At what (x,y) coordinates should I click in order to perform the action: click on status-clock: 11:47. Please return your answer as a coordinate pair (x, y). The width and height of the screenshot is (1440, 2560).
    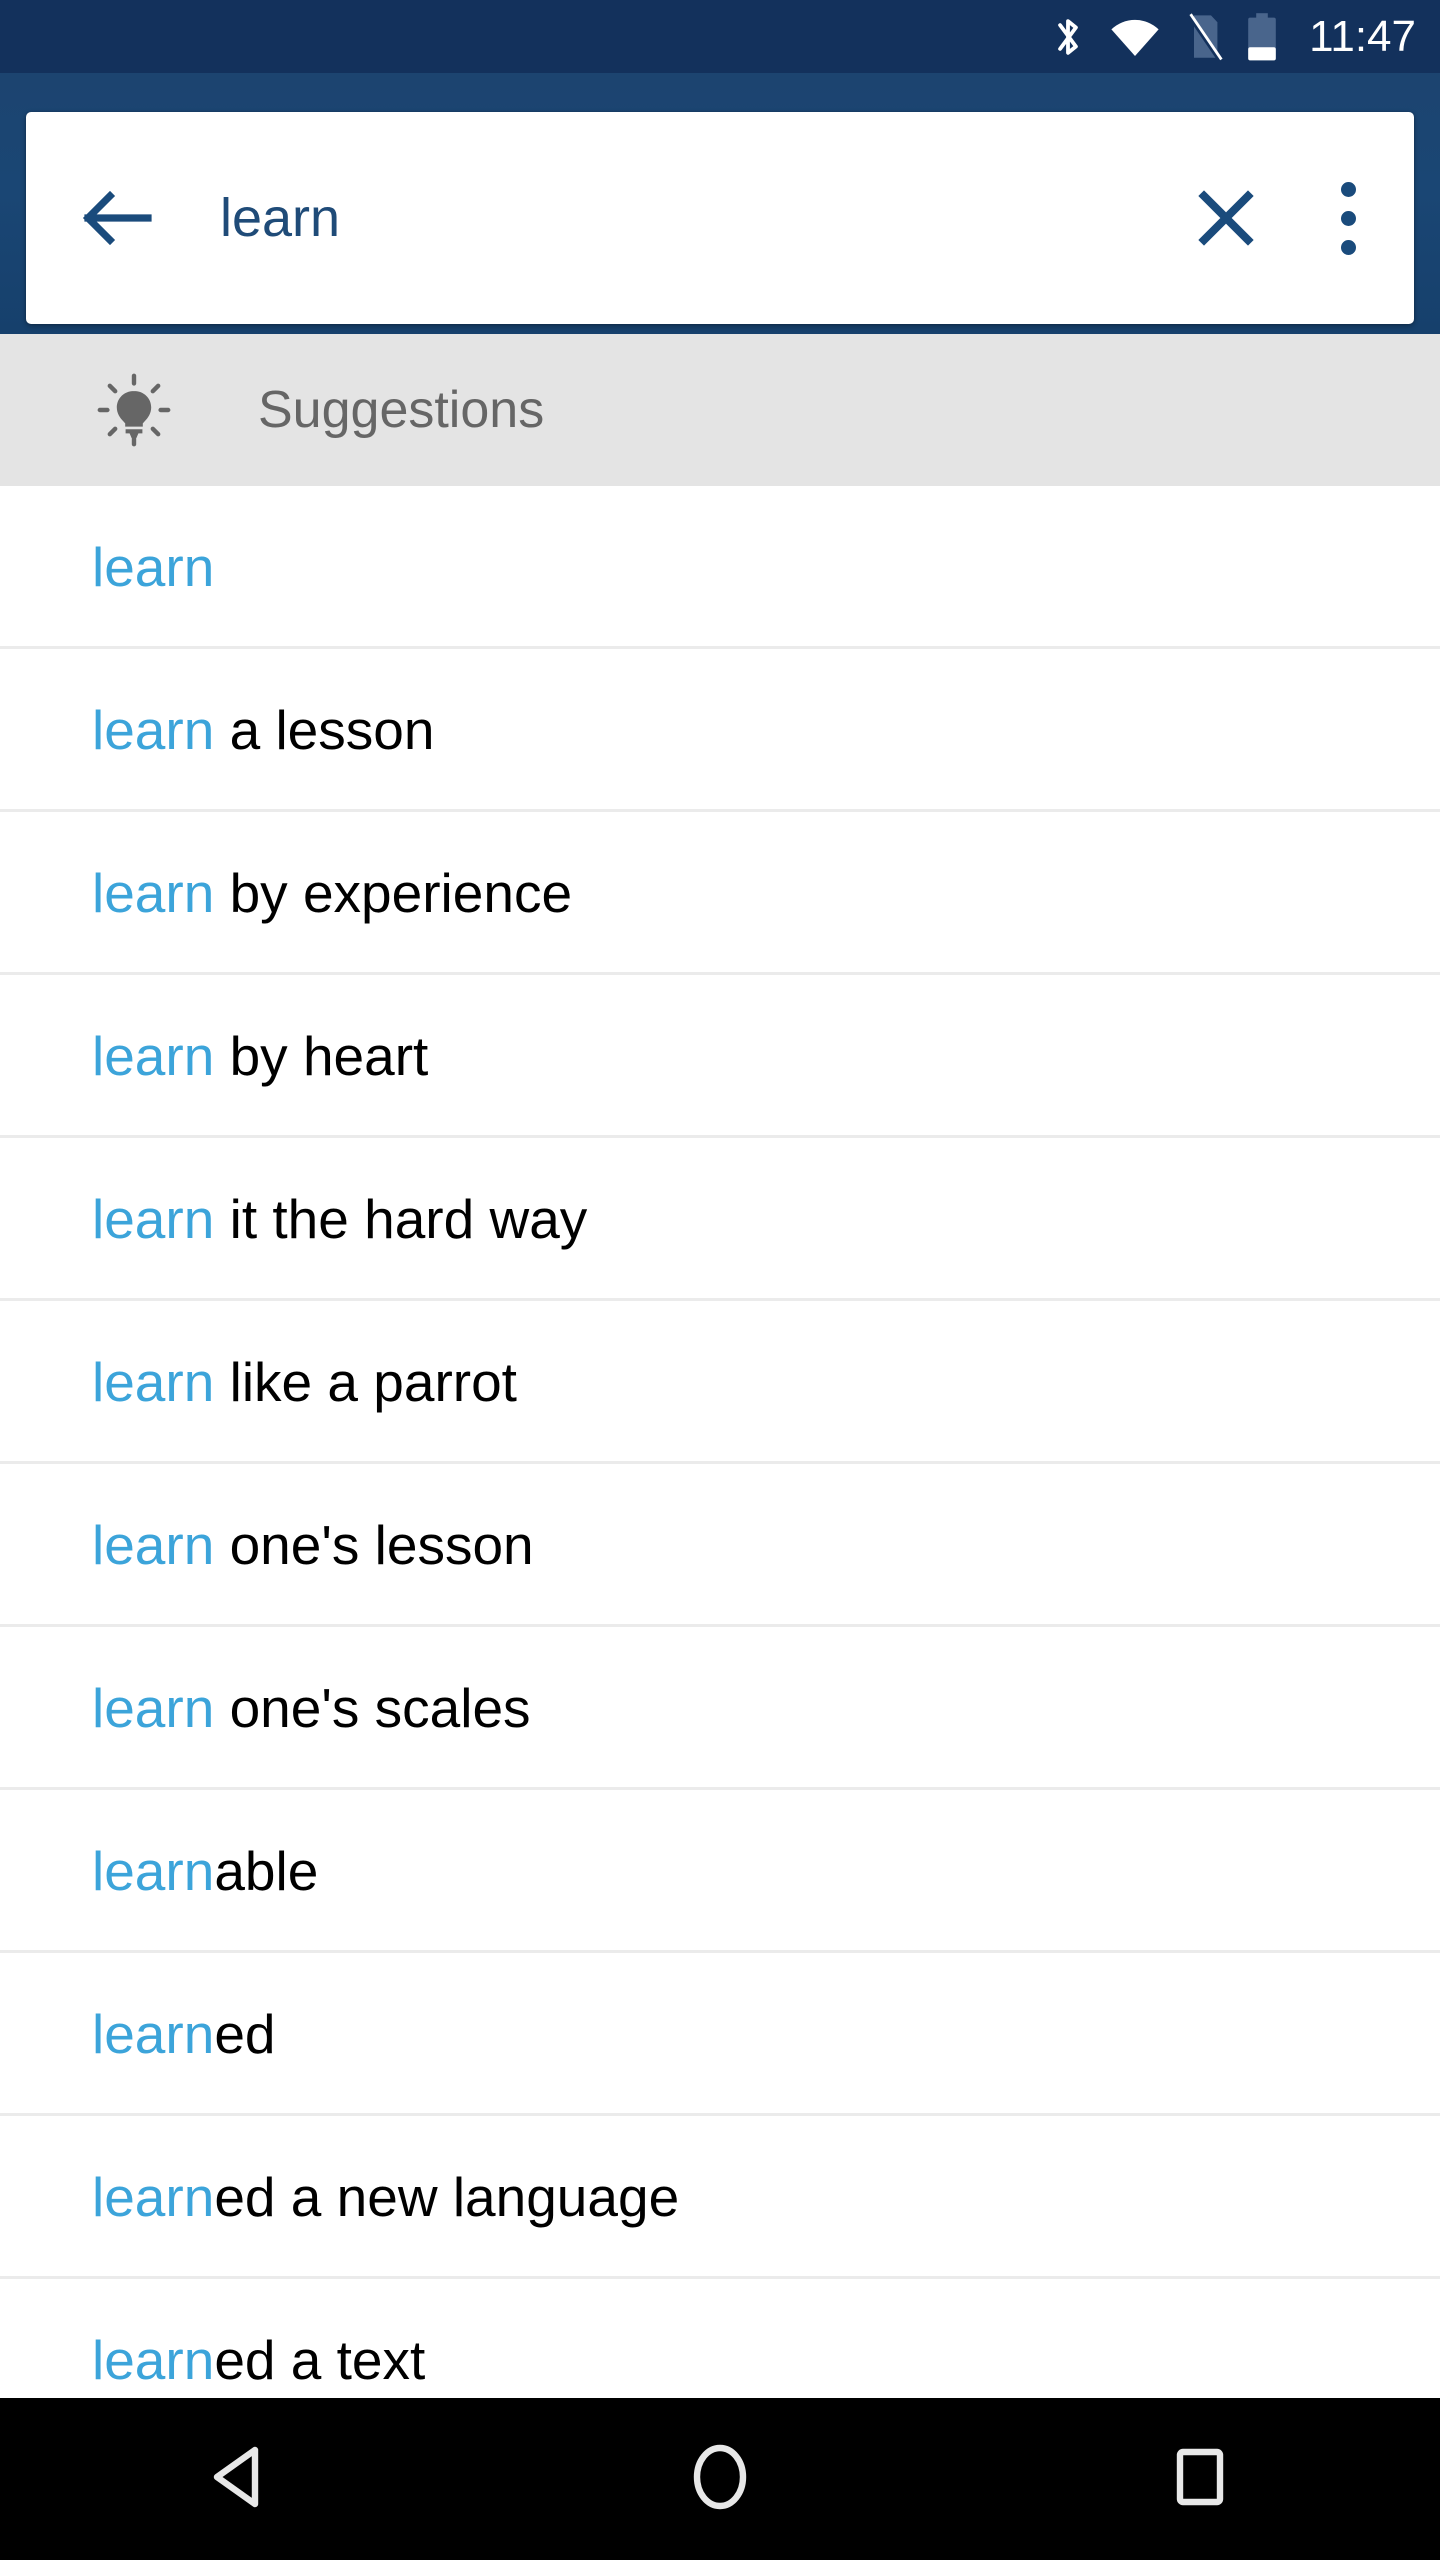
    Looking at the image, I should click on (1362, 36).